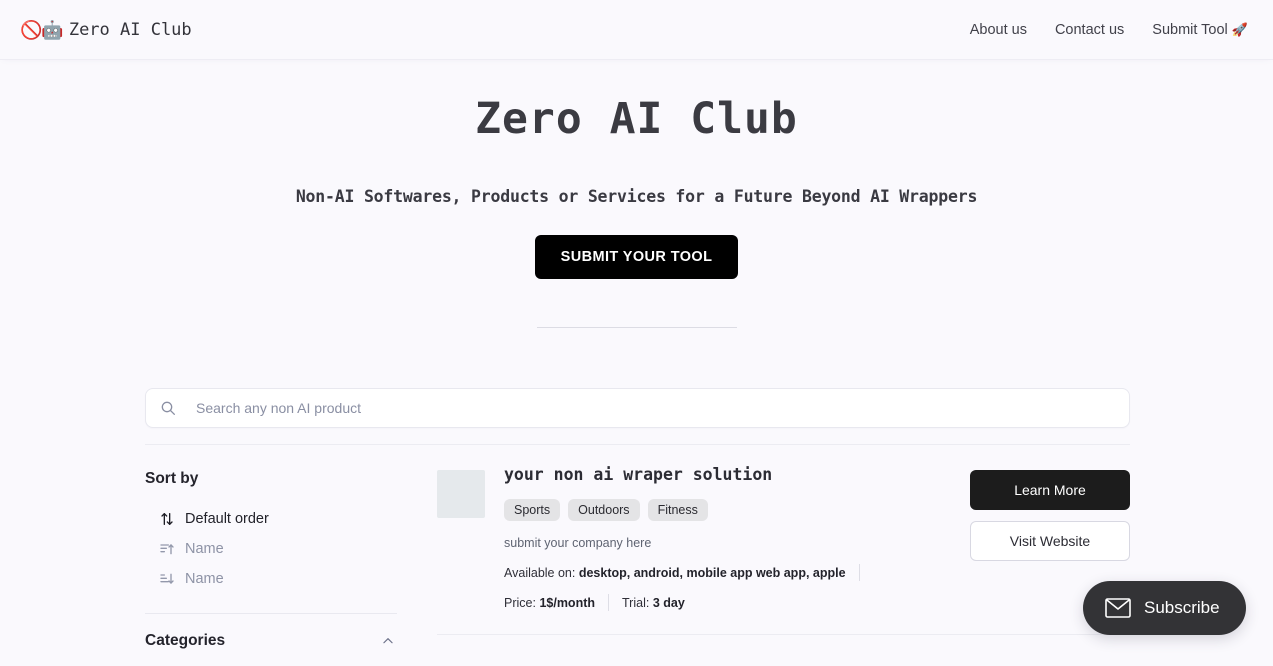  Describe the element at coordinates (998, 30) in the screenshot. I see `nav-about-us: About us` at that location.